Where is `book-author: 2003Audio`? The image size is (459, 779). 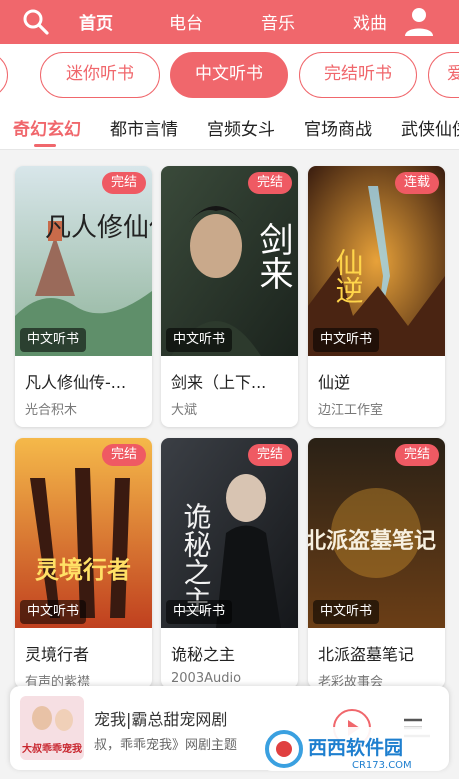 book-author: 2003Audio is located at coordinates (206, 678).